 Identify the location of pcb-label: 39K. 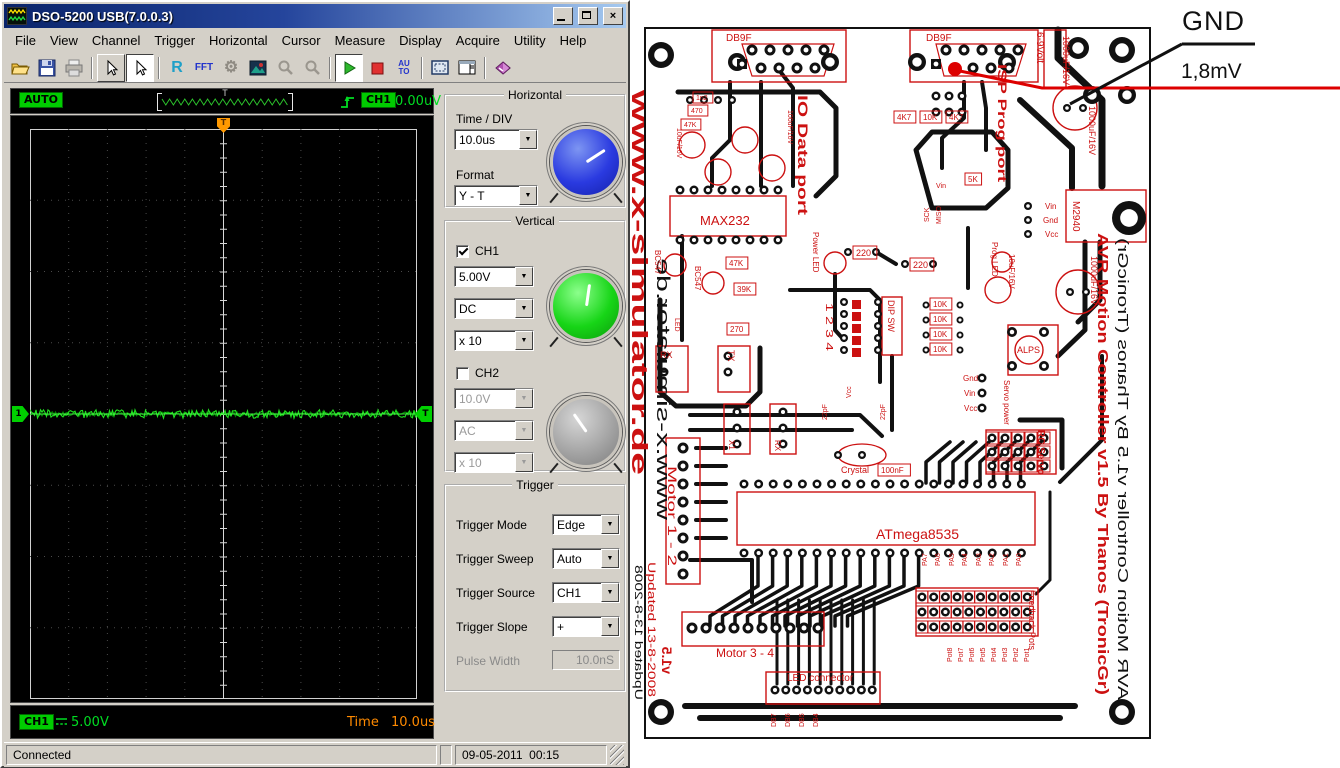
(744, 289).